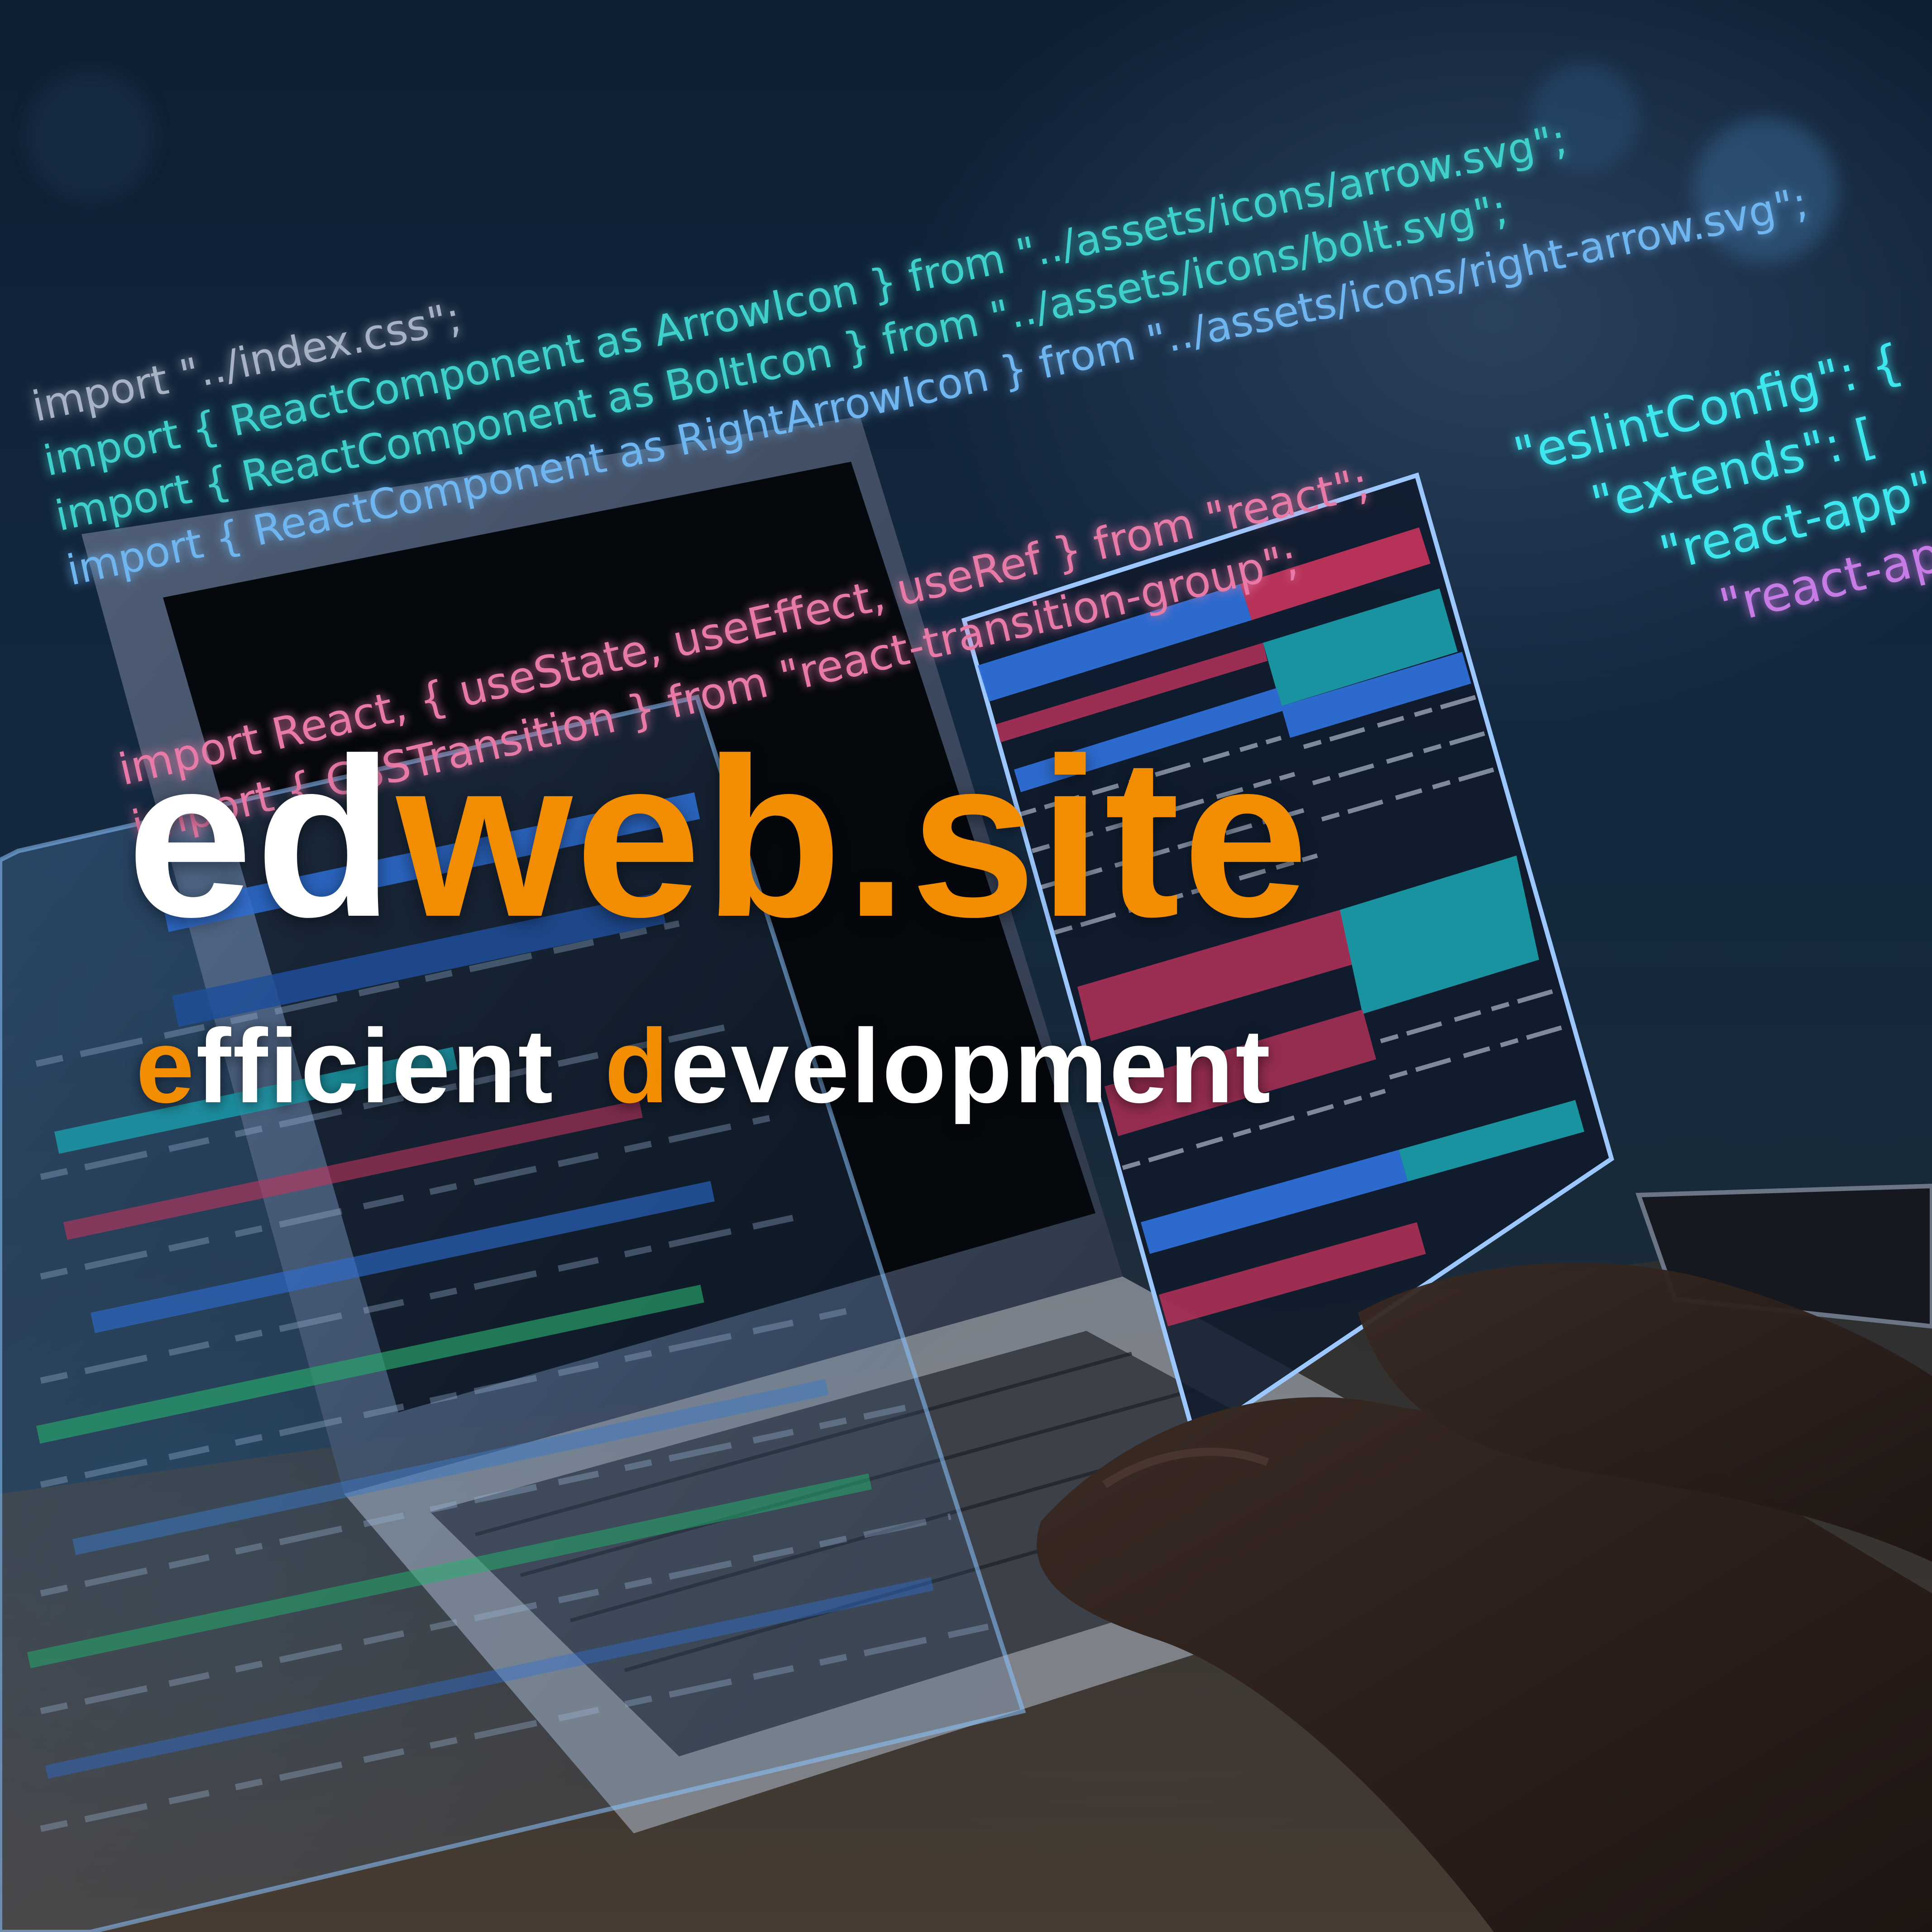  Describe the element at coordinates (262, 837) in the screenshot. I see `logo-part-ed: ed` at that location.